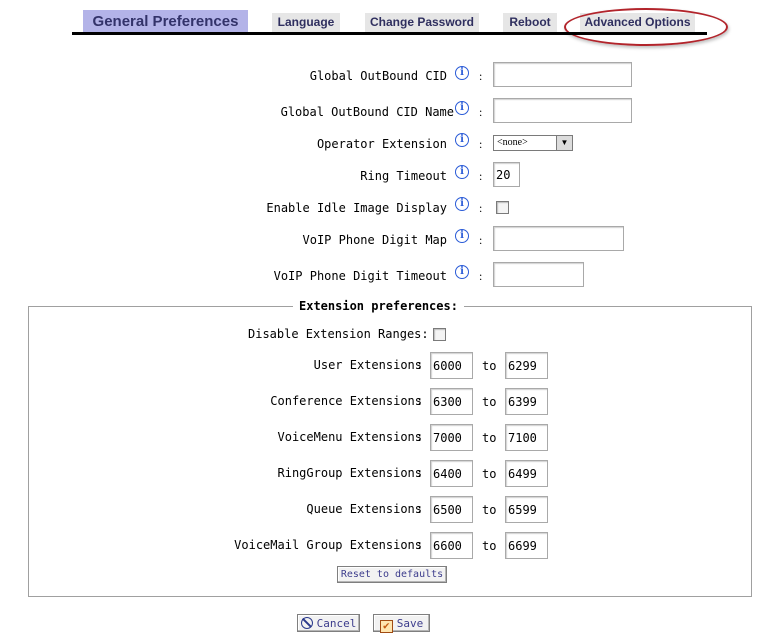 The width and height of the screenshot is (764, 643). I want to click on label-global-outbound-cid-name: Global OutBound CID Name, so click(367, 112).